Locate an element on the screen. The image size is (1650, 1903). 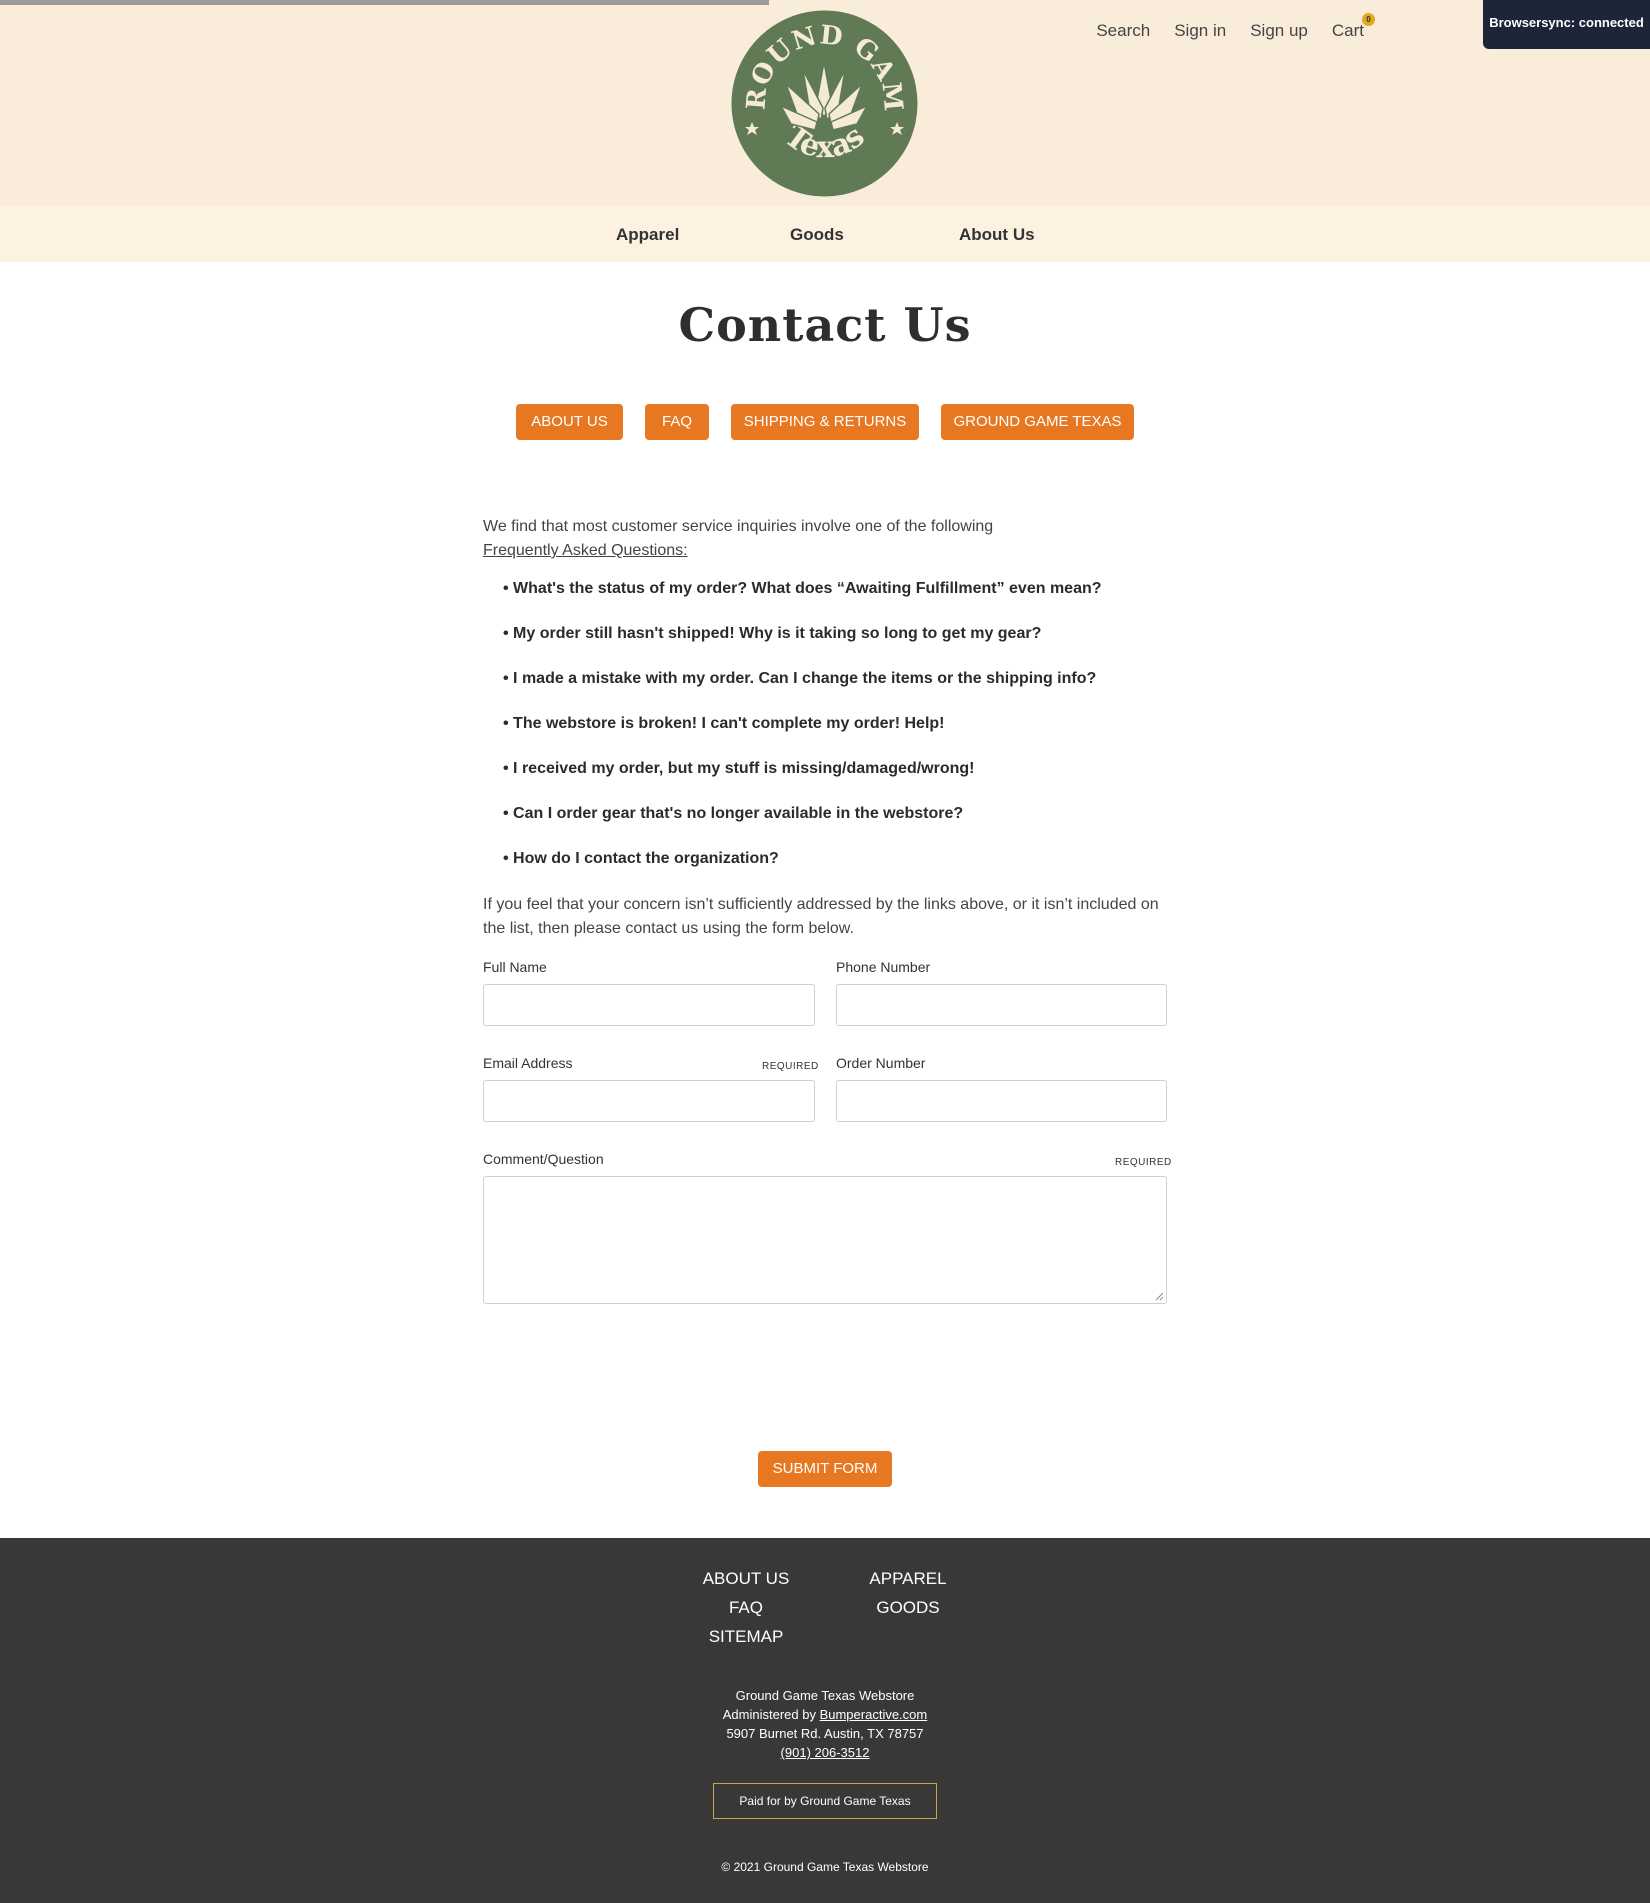
nav-about-us: About Us is located at coordinates (997, 235).